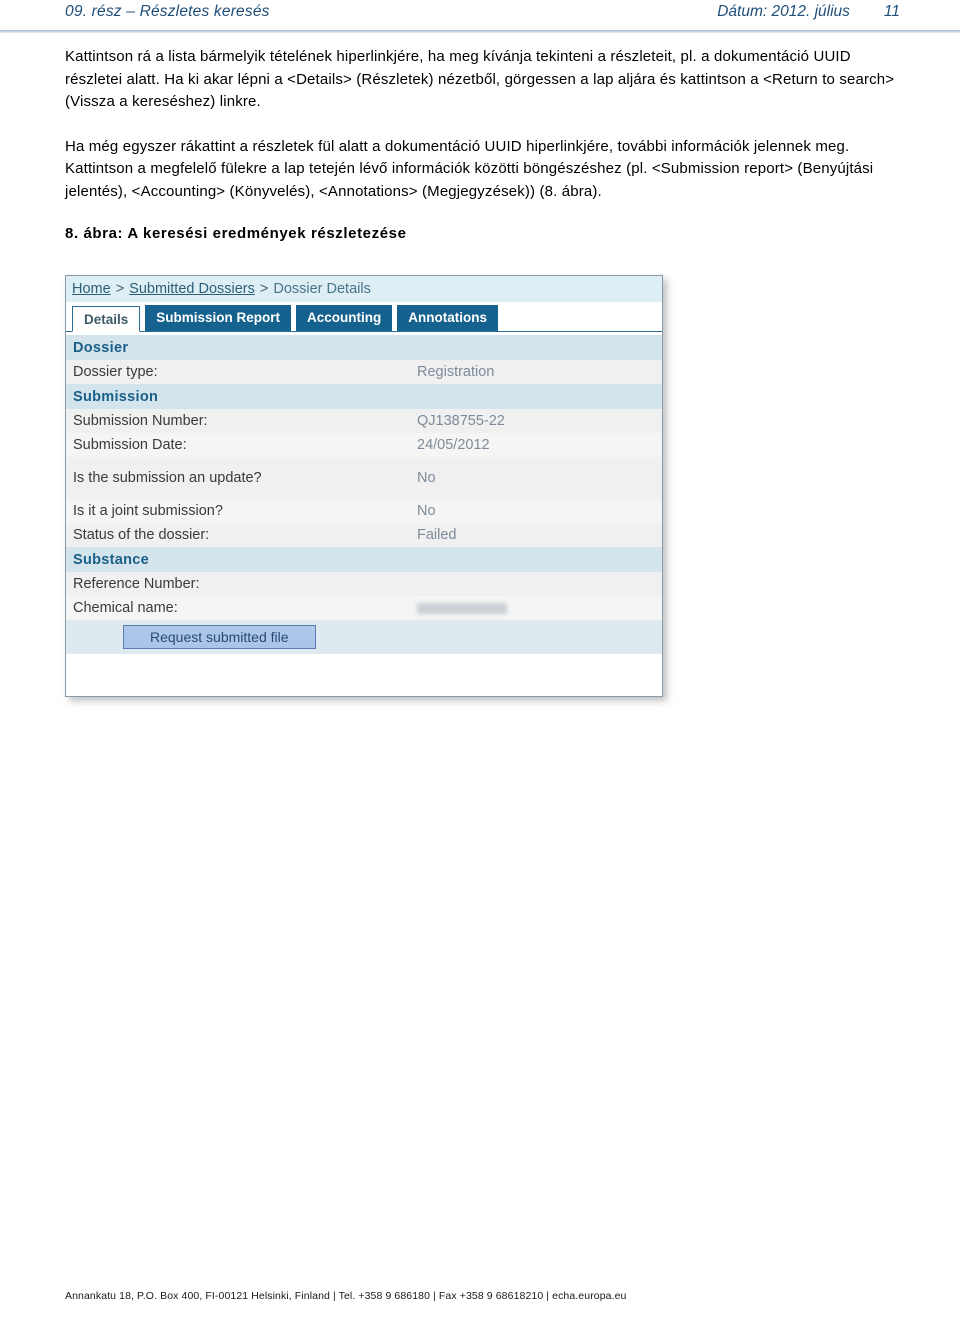 The height and width of the screenshot is (1320, 960). Describe the element at coordinates (364, 608) in the screenshot. I see `table-row: Chemical name:` at that location.